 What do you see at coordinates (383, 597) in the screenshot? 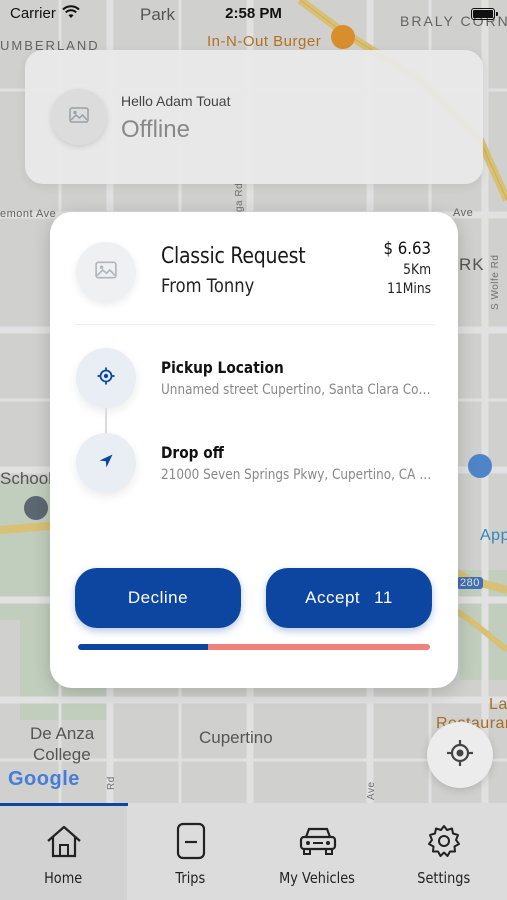
I see `accept-countdown: 11` at bounding box center [383, 597].